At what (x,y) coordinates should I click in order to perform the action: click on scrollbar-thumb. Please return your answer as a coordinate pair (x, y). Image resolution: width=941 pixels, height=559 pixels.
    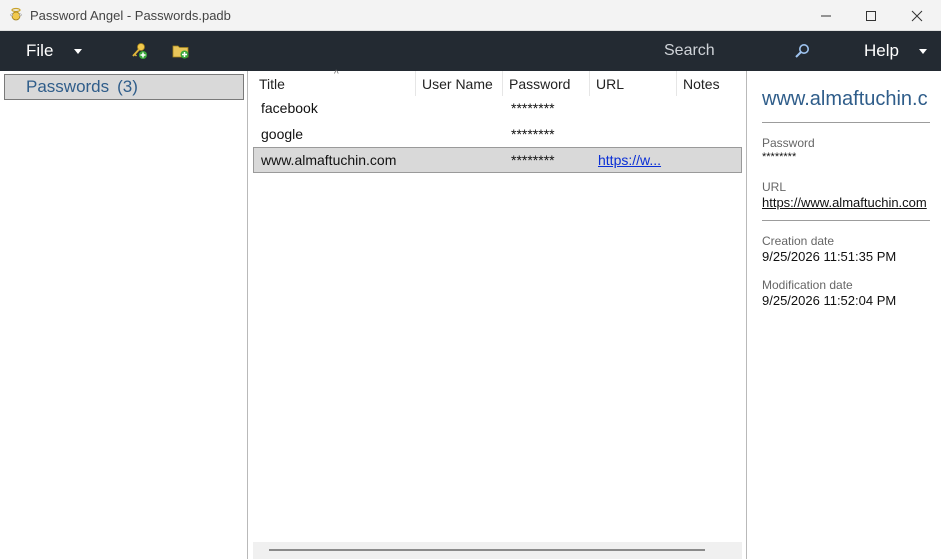
    Looking at the image, I should click on (487, 550).